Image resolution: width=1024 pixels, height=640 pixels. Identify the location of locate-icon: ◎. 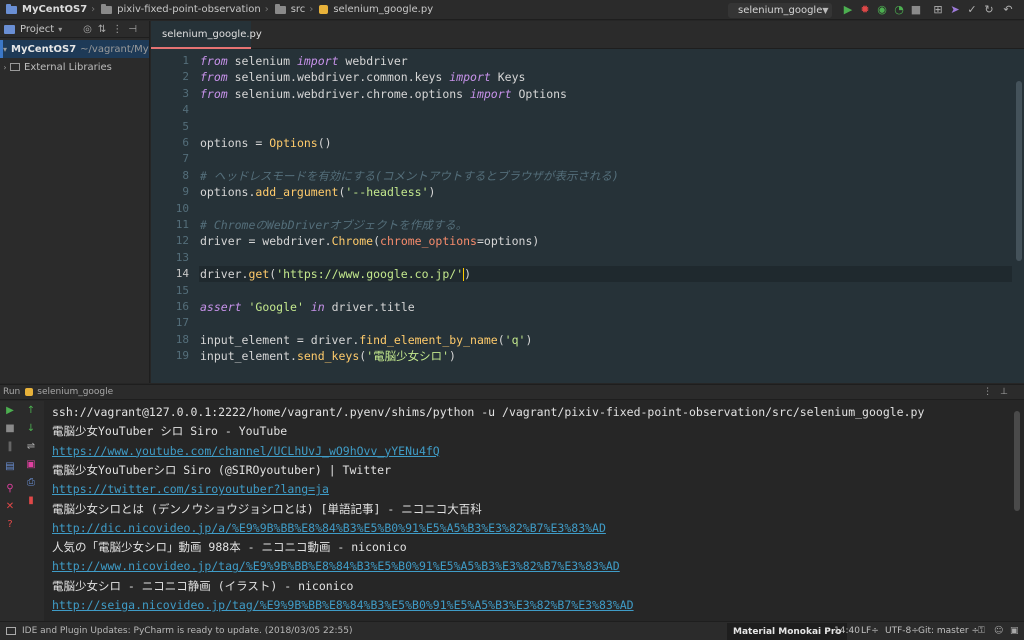
(90, 29).